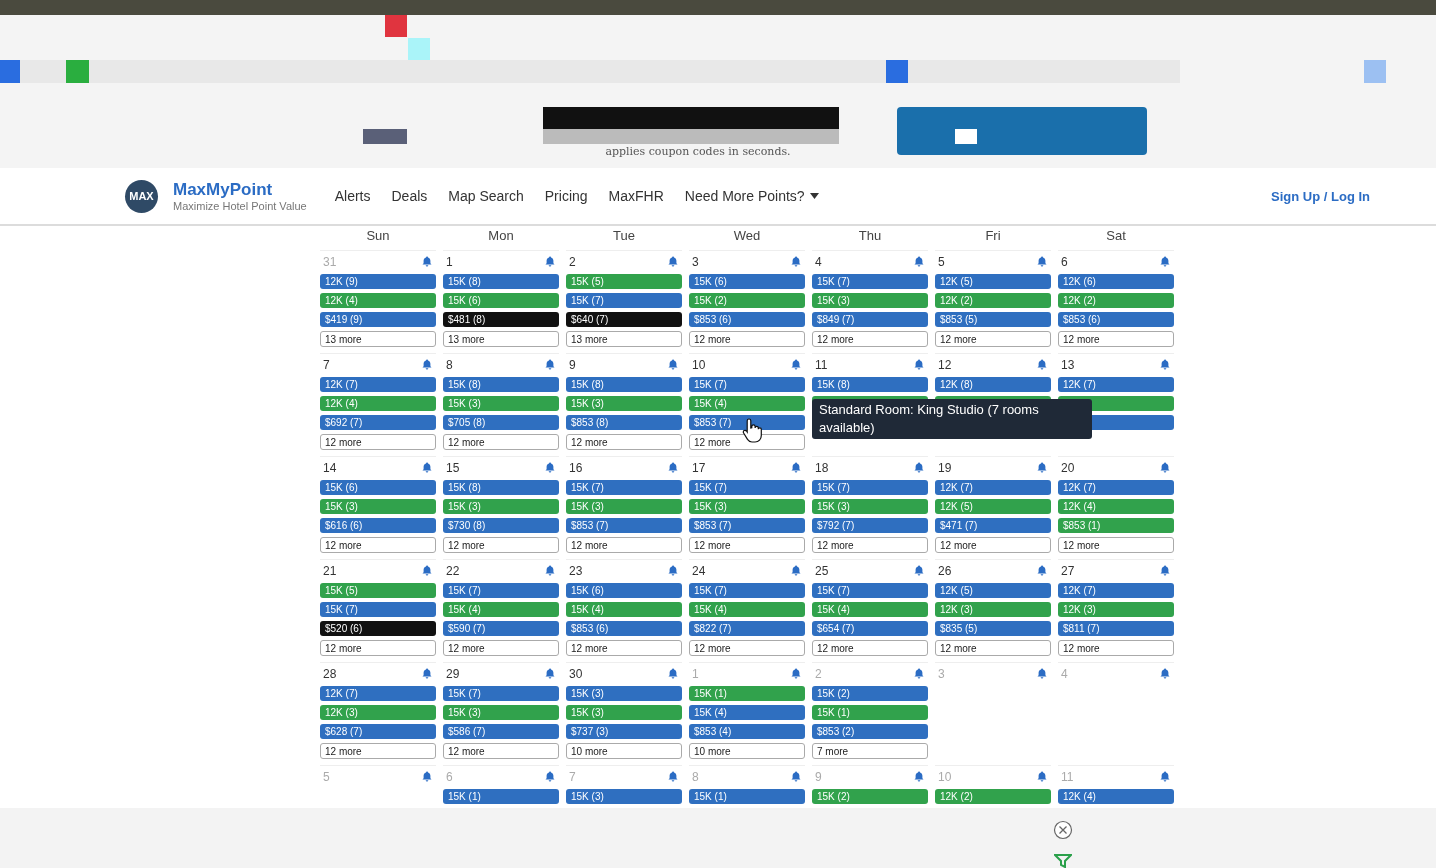  What do you see at coordinates (870, 628) in the screenshot?
I see `availability-tag: $654 (7)` at bounding box center [870, 628].